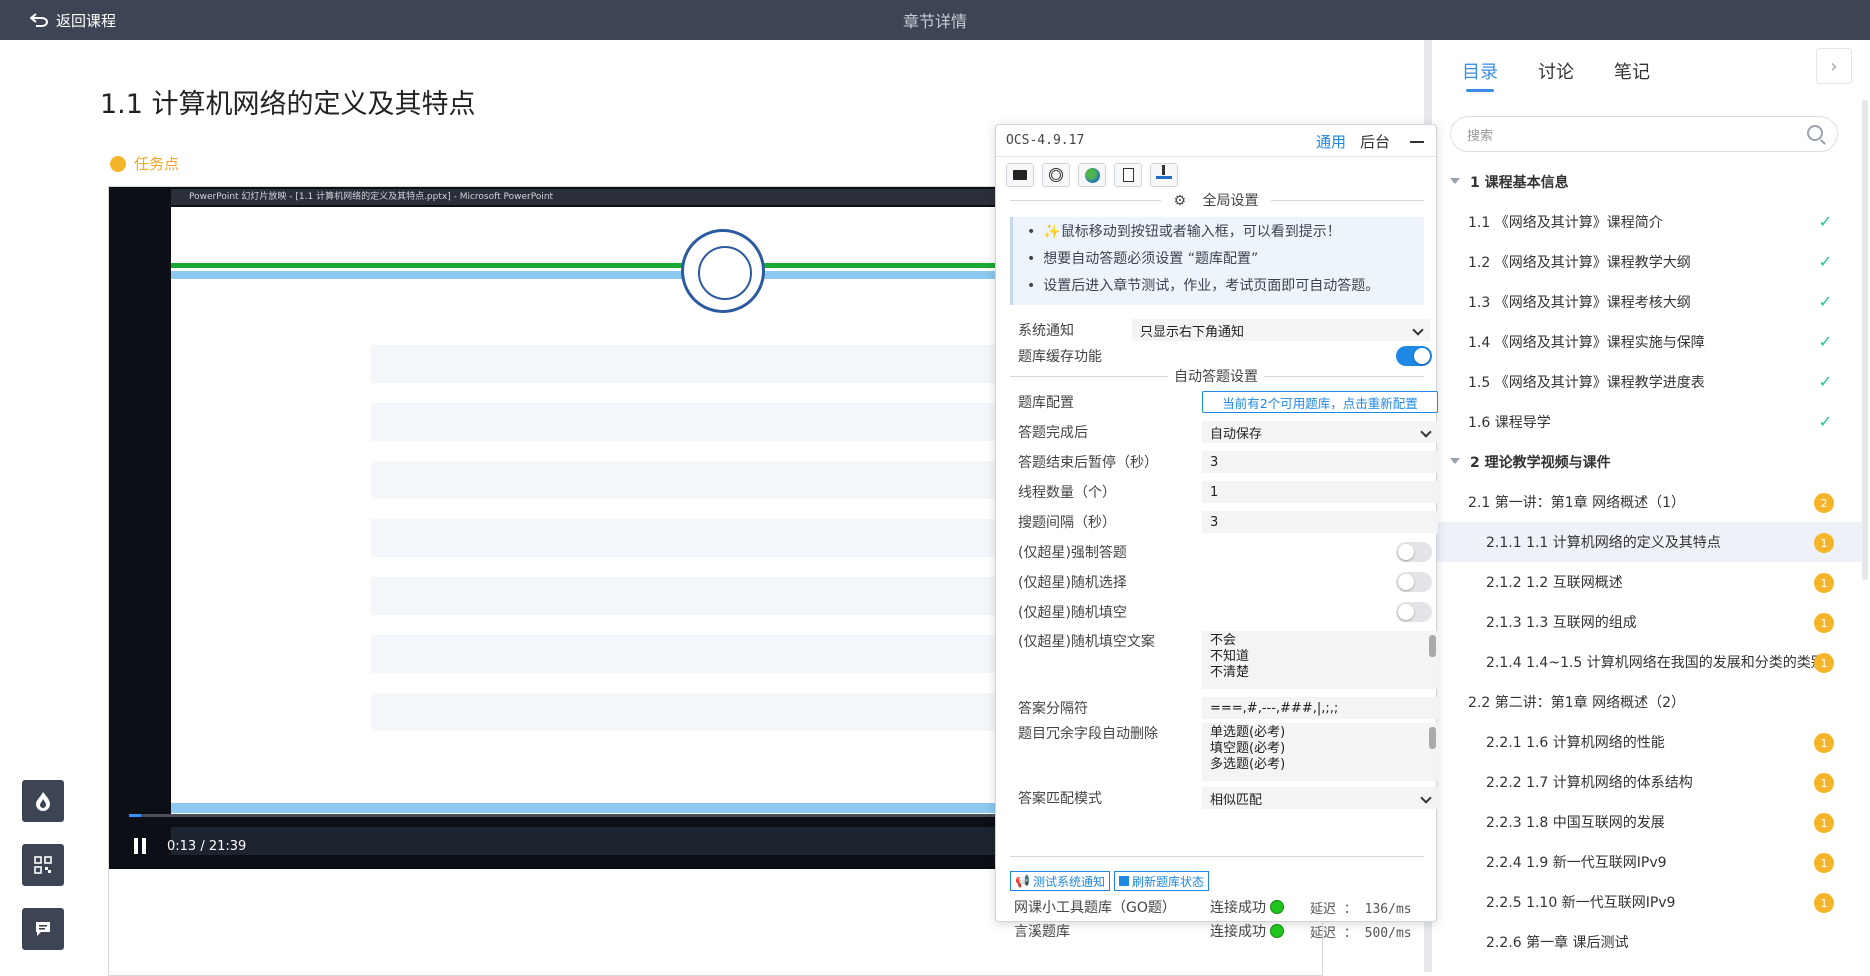 Image resolution: width=1870 pixels, height=976 pixels. What do you see at coordinates (1022, 881) in the screenshot?
I see `megaphone-icon: 📢` at bounding box center [1022, 881].